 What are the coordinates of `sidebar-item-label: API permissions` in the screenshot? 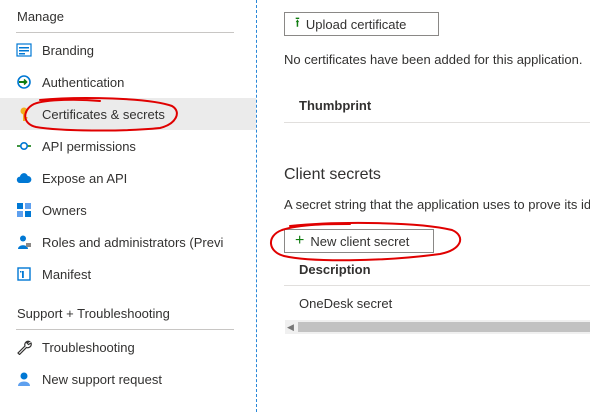 It's located at (89, 146).